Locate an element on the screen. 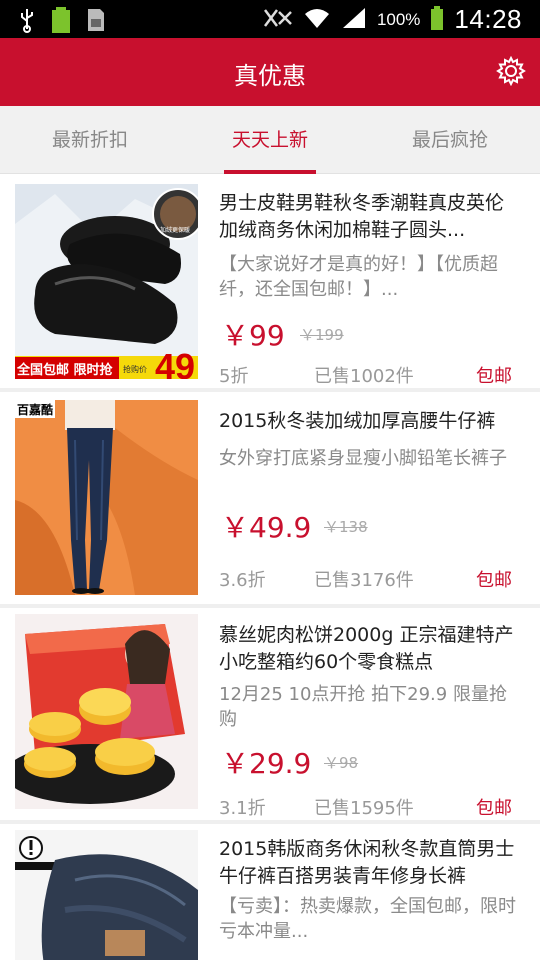 This screenshot has height=960, width=540. image-number-text: 49 is located at coordinates (175, 362).